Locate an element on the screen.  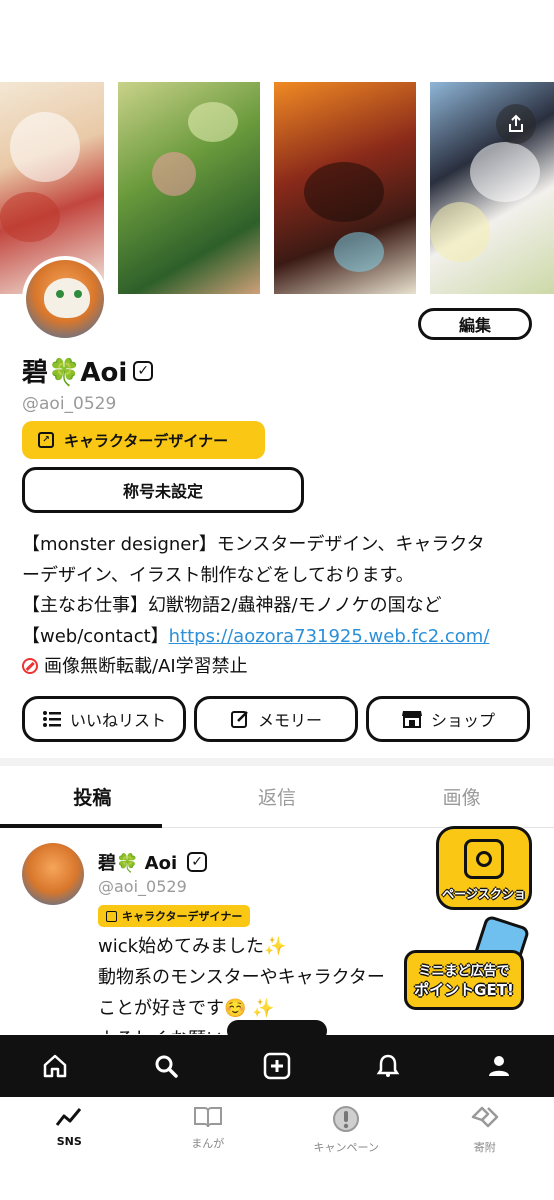
exclamation-icon is located at coordinates (346, 1119).